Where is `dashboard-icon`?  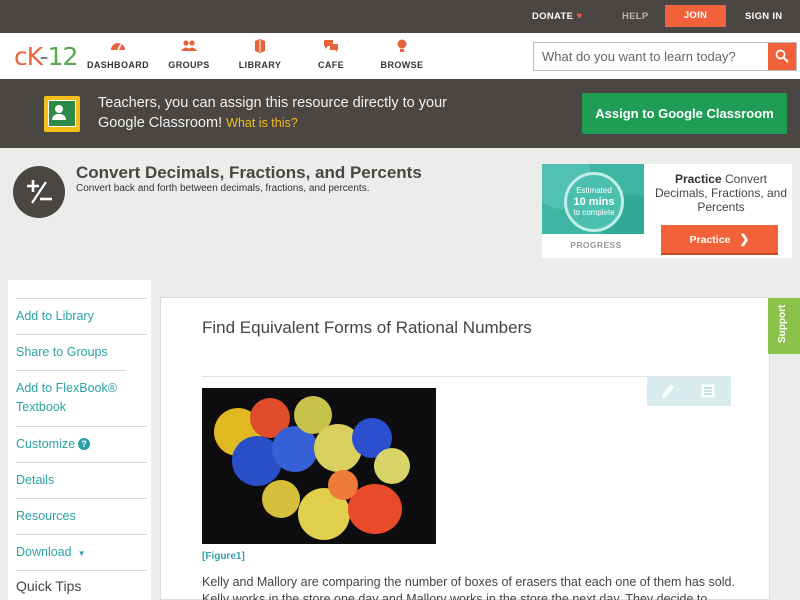
dashboard-icon is located at coordinates (118, 48).